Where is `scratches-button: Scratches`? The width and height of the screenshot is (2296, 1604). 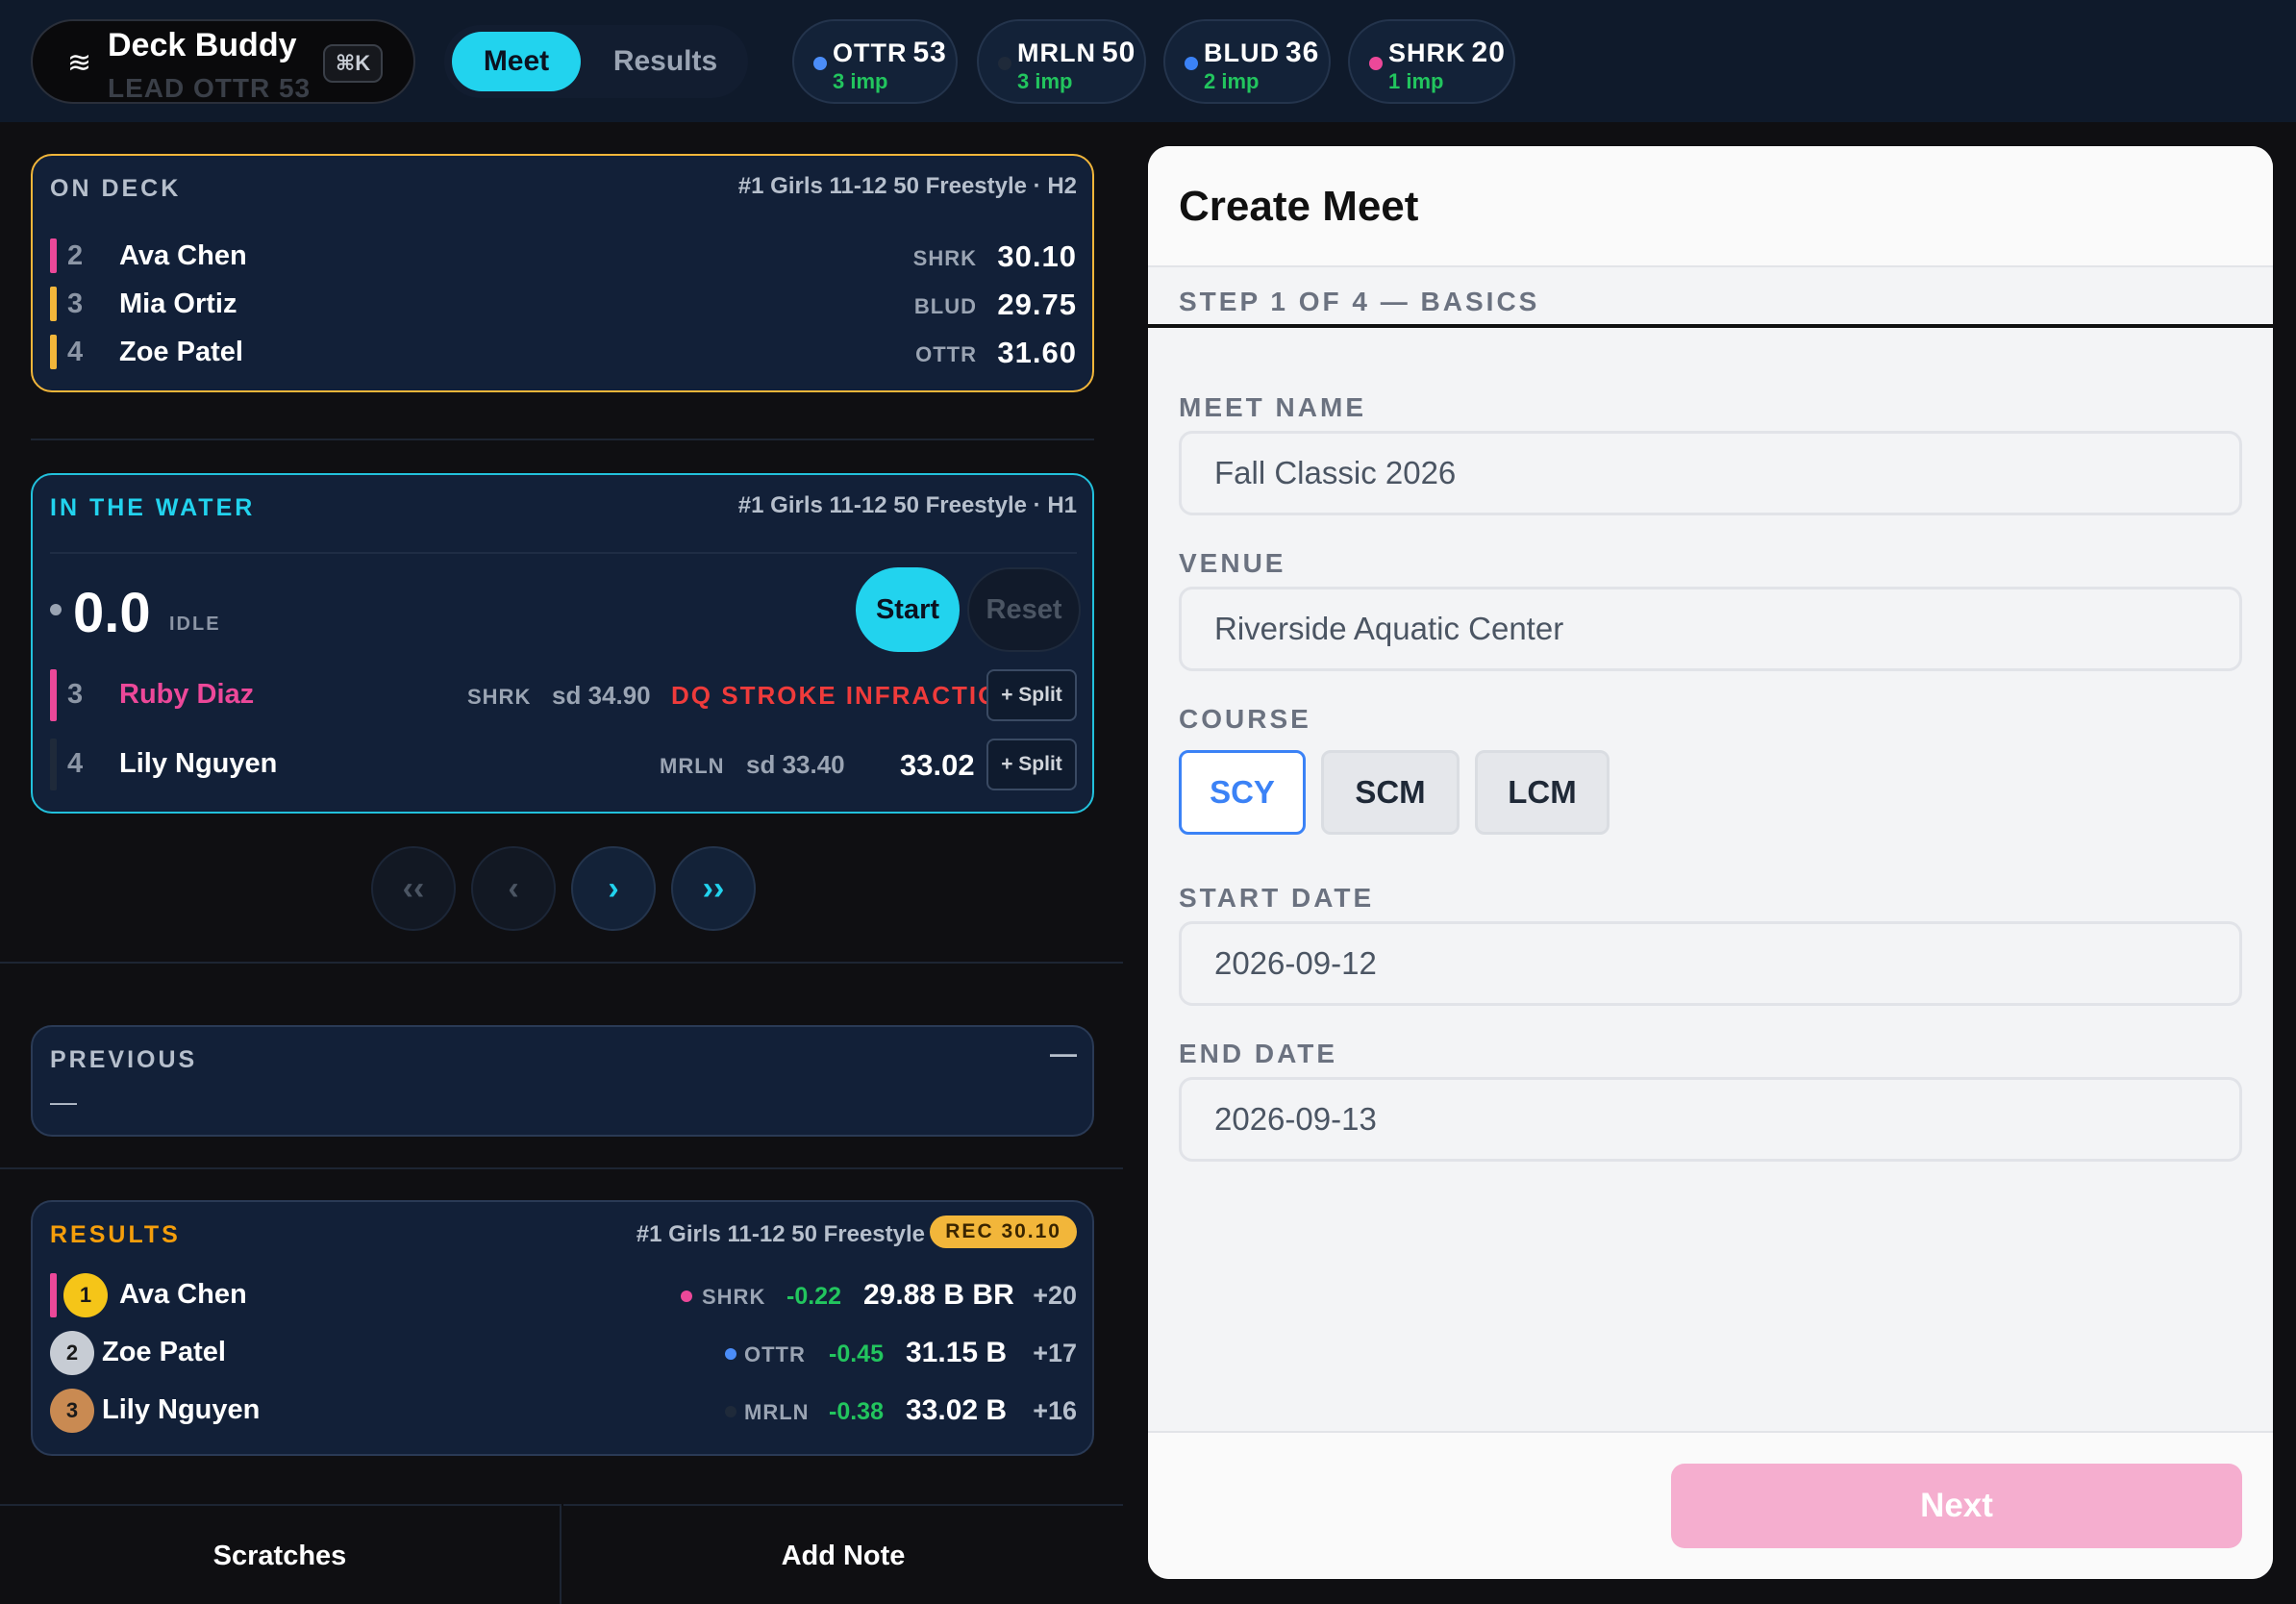
scratches-button: Scratches is located at coordinates (281, 1554).